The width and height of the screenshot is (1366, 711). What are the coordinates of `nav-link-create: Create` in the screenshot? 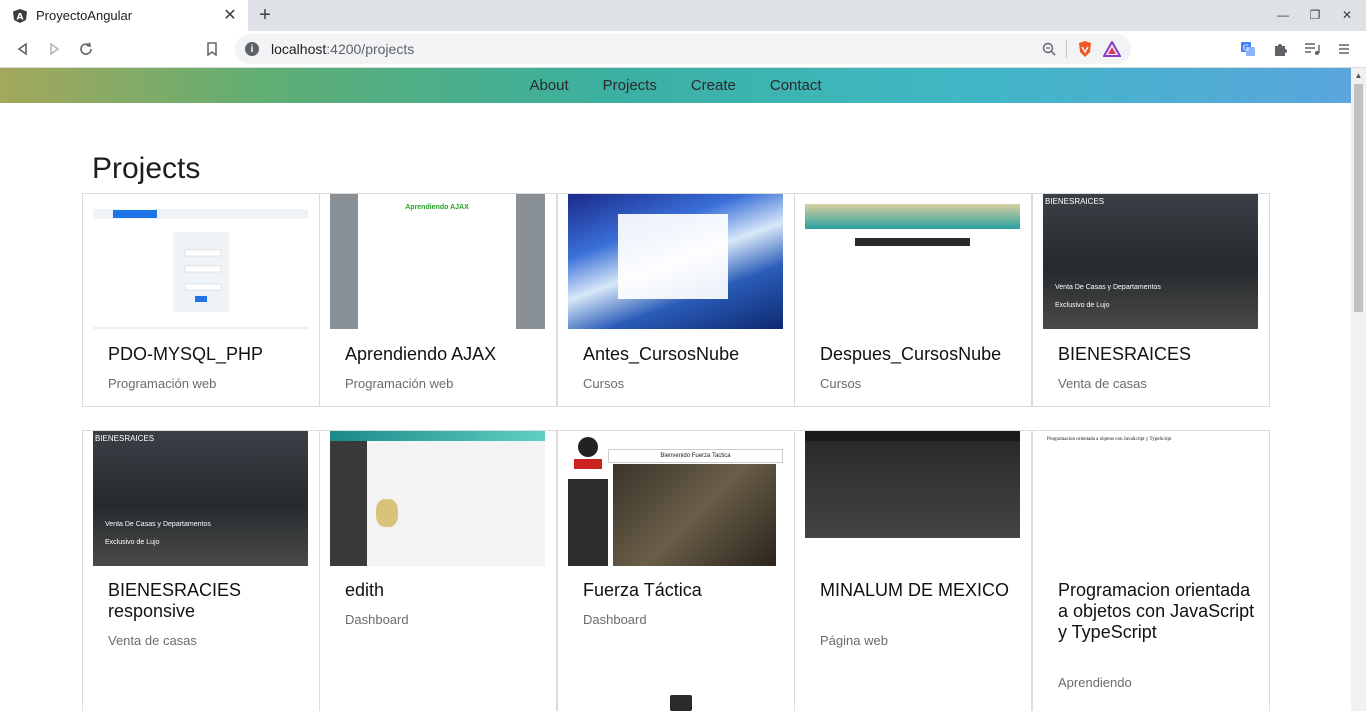 It's located at (713, 85).